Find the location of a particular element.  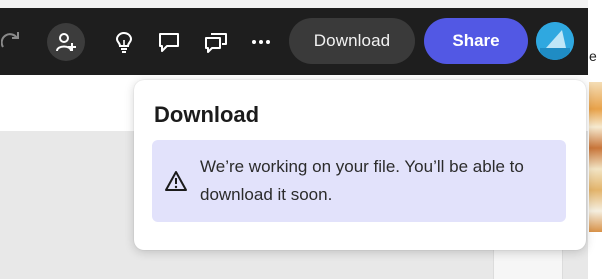

add-collaborator-icon is located at coordinates (66, 42).